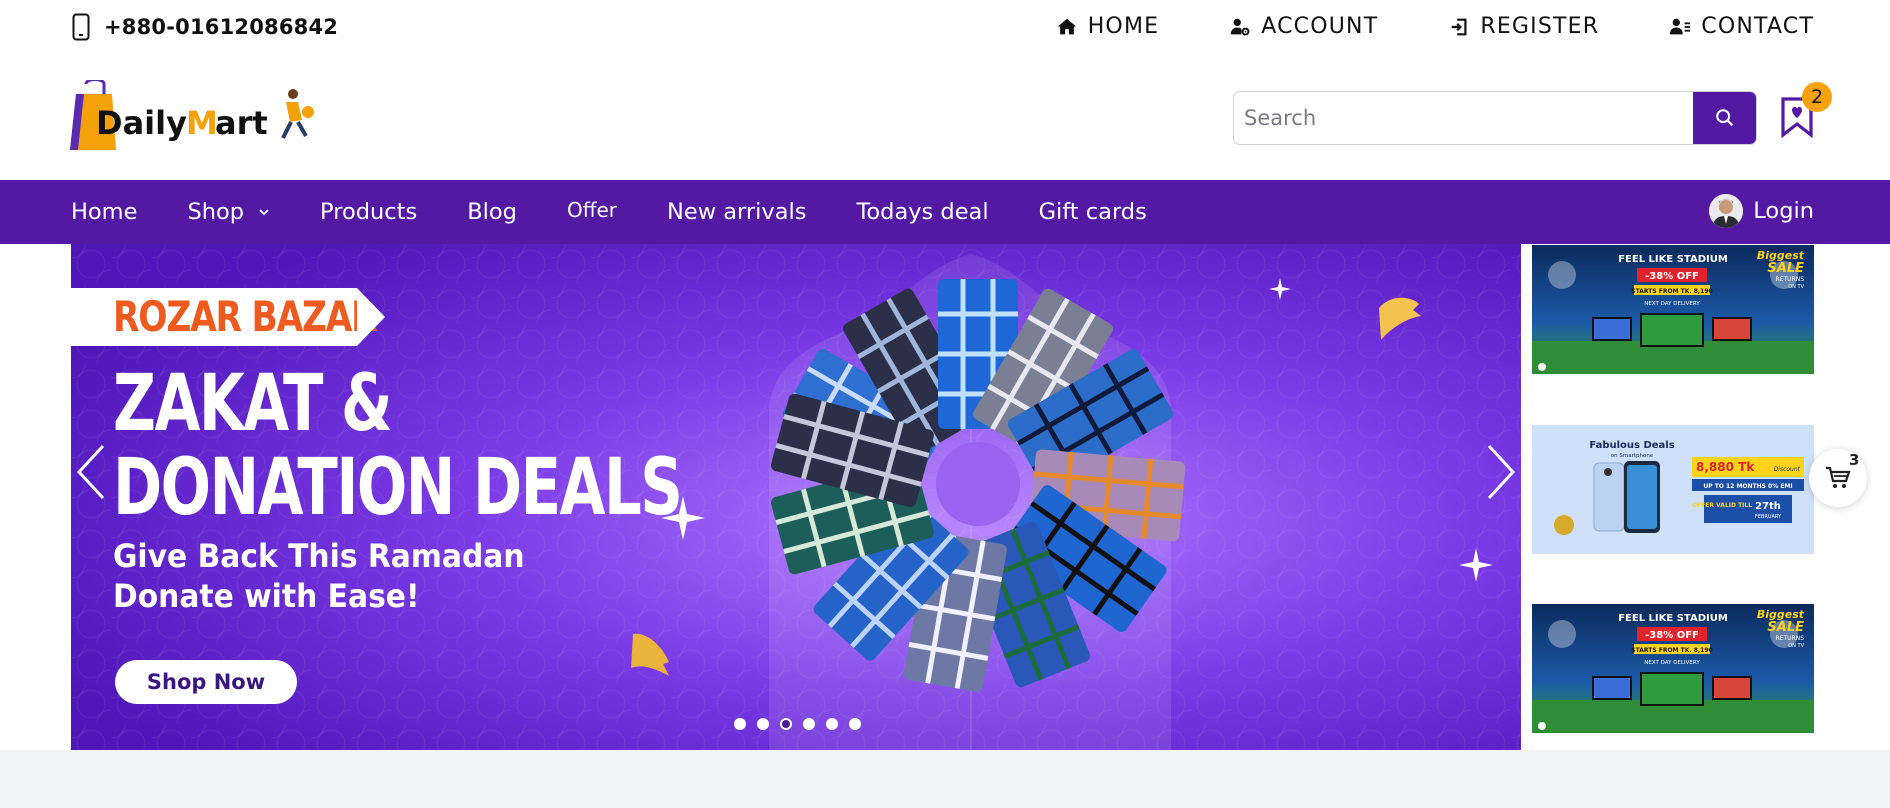 Image resolution: width=1890 pixels, height=808 pixels. Describe the element at coordinates (202, 123) in the screenshot. I see `svg-text: M` at that location.